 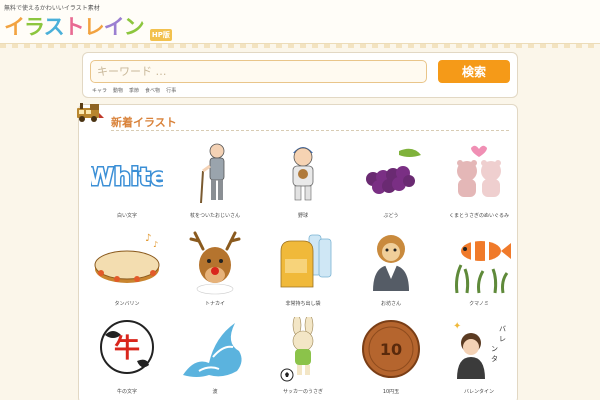 I want to click on illustration-item: バ レ ン タ ✦ バレンタイン, so click(x=479, y=358).